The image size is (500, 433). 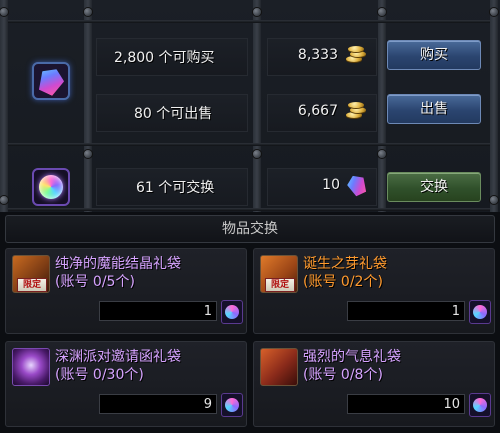 I want to click on item-card: 深渊派对邀请函礼袋 (账号 0/30个) 9, so click(x=126, y=384).